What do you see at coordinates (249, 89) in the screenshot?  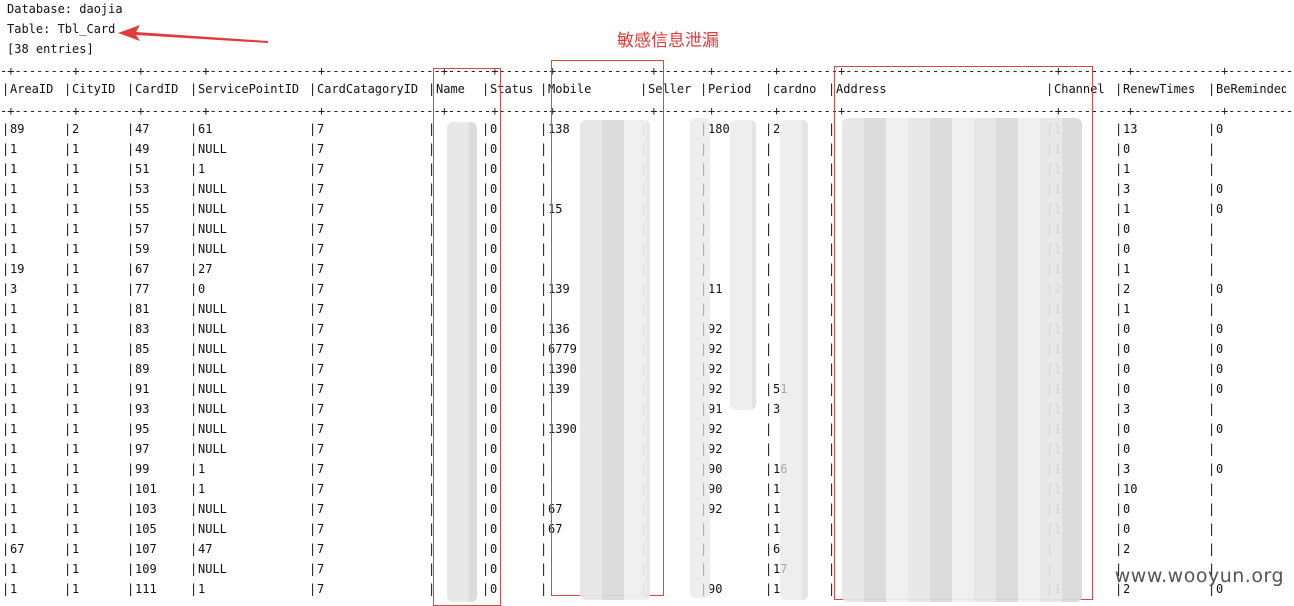 I see `column-header-servicepointid: ServicePointID` at bounding box center [249, 89].